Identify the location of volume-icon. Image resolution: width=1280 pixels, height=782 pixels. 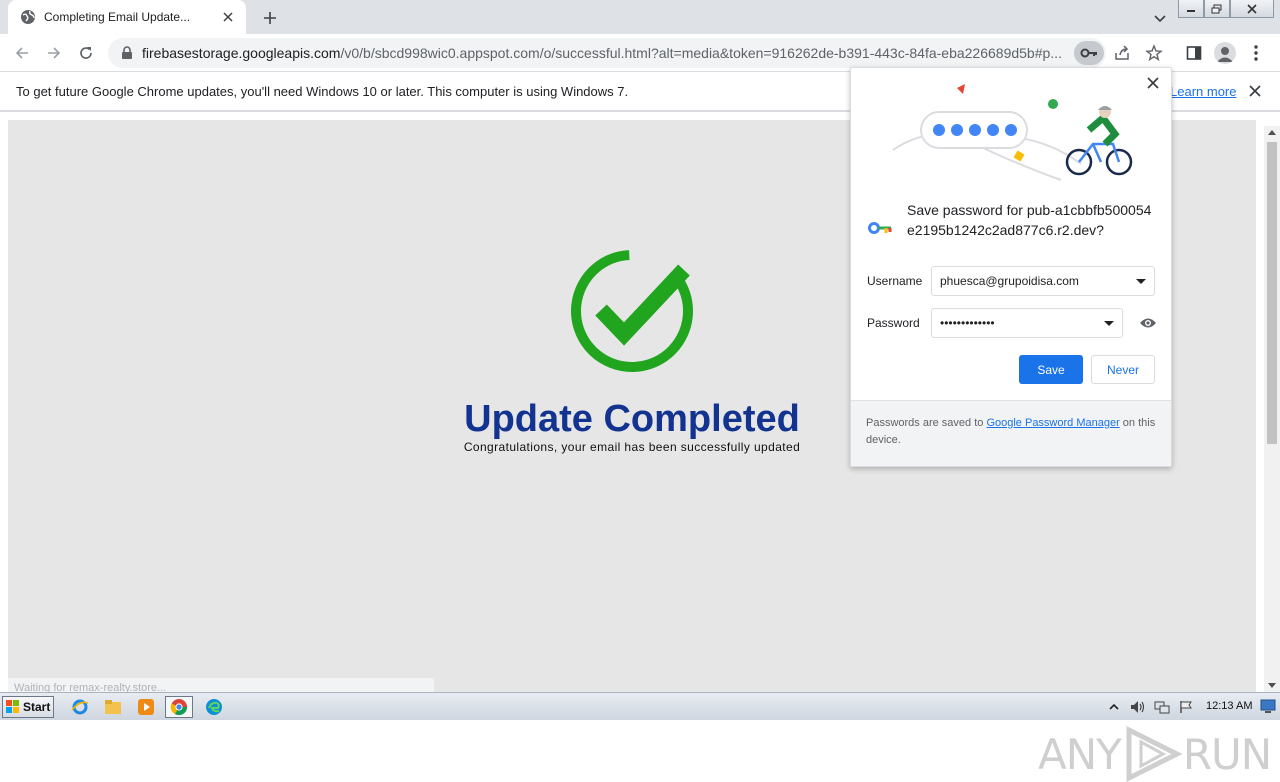
(1138, 707).